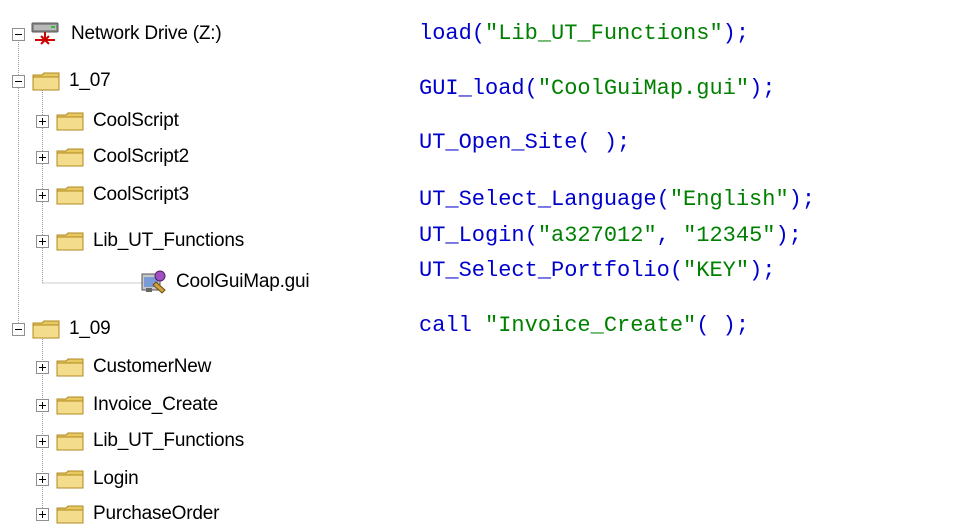 The width and height of the screenshot is (954, 531). I want to click on tree-node-login: Login, so click(87, 479).